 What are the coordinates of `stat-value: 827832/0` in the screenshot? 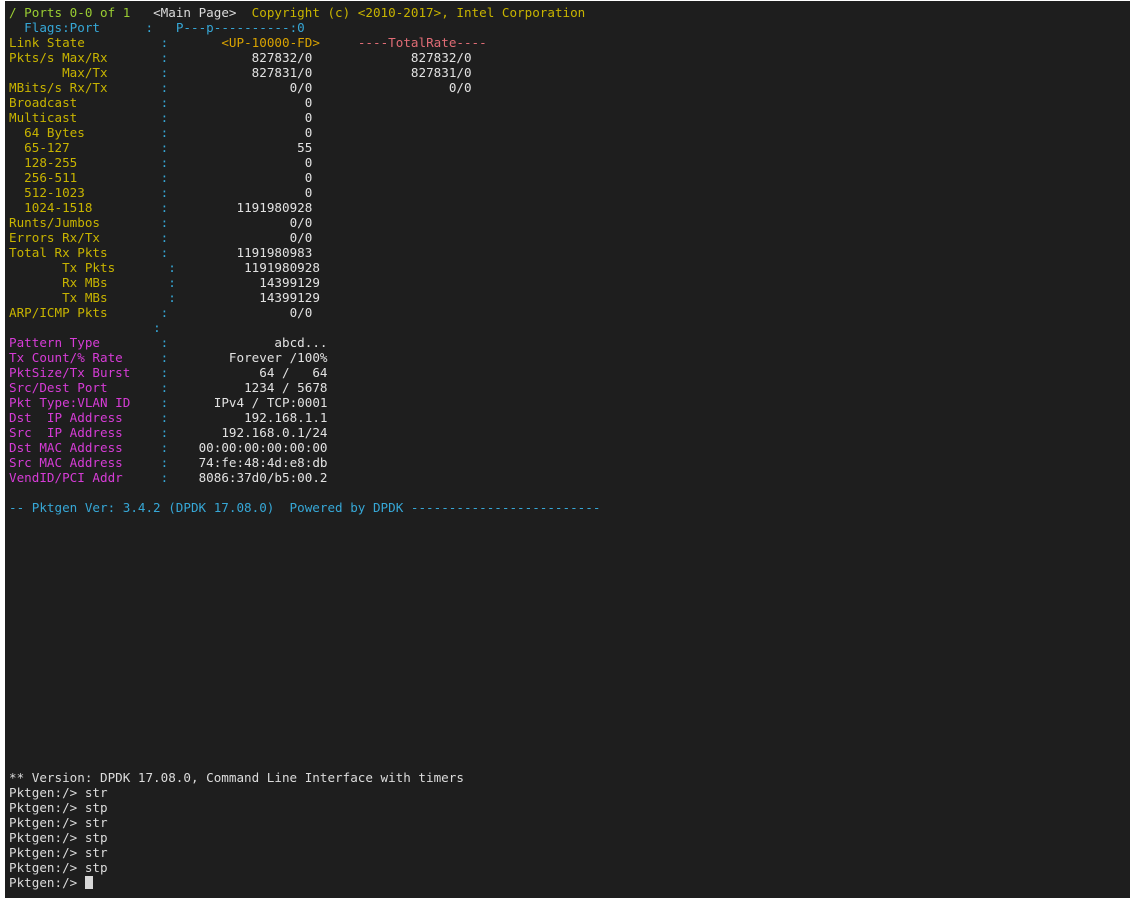 It's located at (282, 57).